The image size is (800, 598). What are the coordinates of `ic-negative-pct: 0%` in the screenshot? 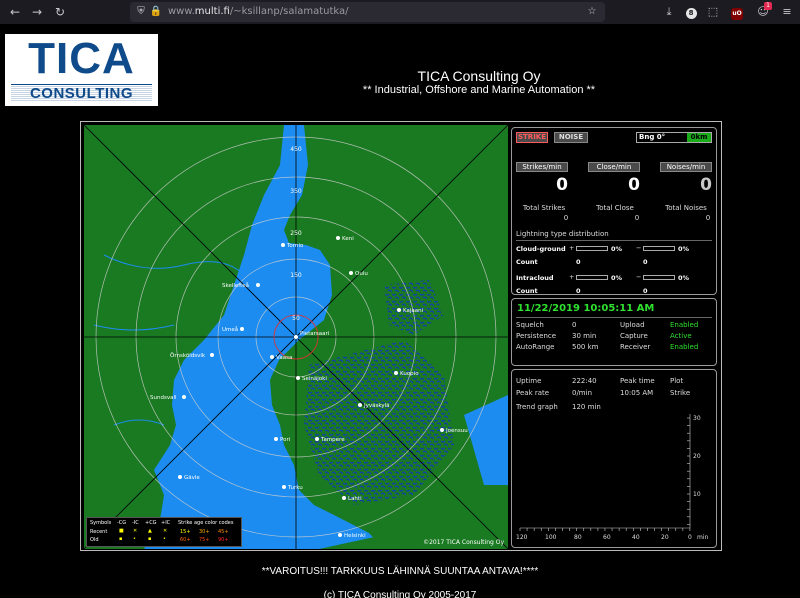 It's located at (684, 278).